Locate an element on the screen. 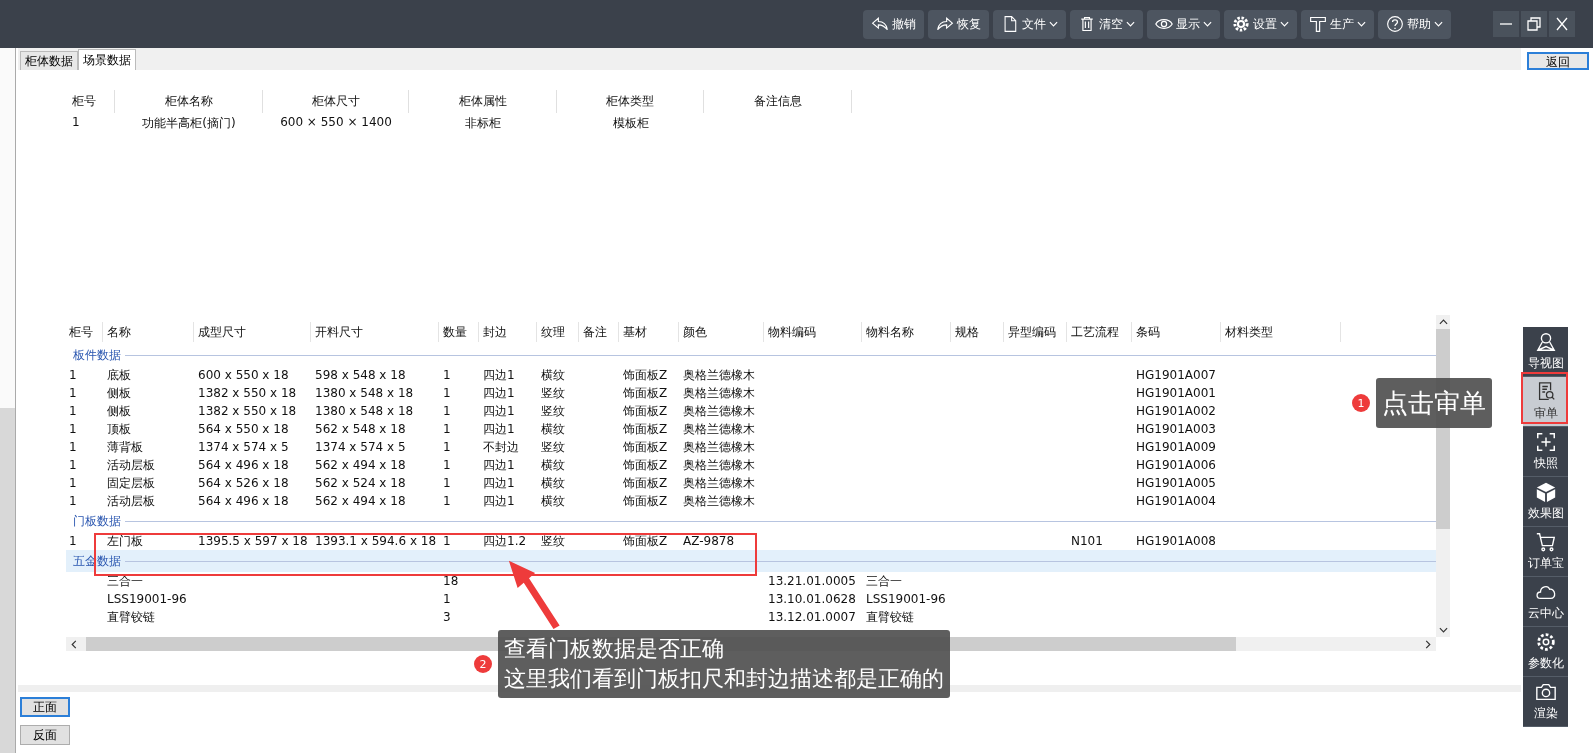 Image resolution: width=1593 pixels, height=753 pixels. table-cell: 3 is located at coordinates (447, 617).